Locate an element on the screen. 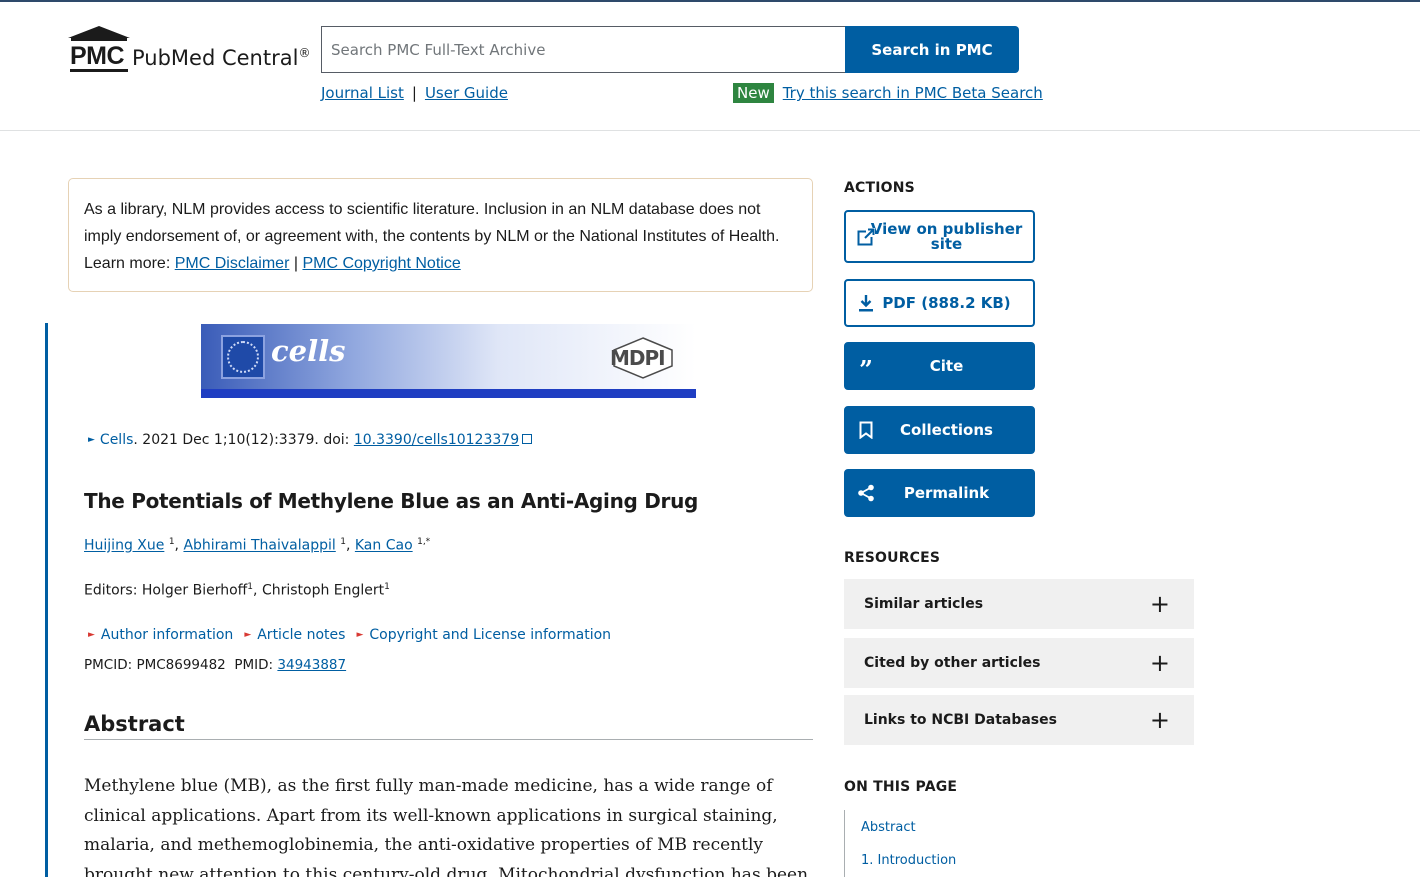 This screenshot has width=1420, height=877. similar-articles-accordion: Similar articles + is located at coordinates (1019, 604).